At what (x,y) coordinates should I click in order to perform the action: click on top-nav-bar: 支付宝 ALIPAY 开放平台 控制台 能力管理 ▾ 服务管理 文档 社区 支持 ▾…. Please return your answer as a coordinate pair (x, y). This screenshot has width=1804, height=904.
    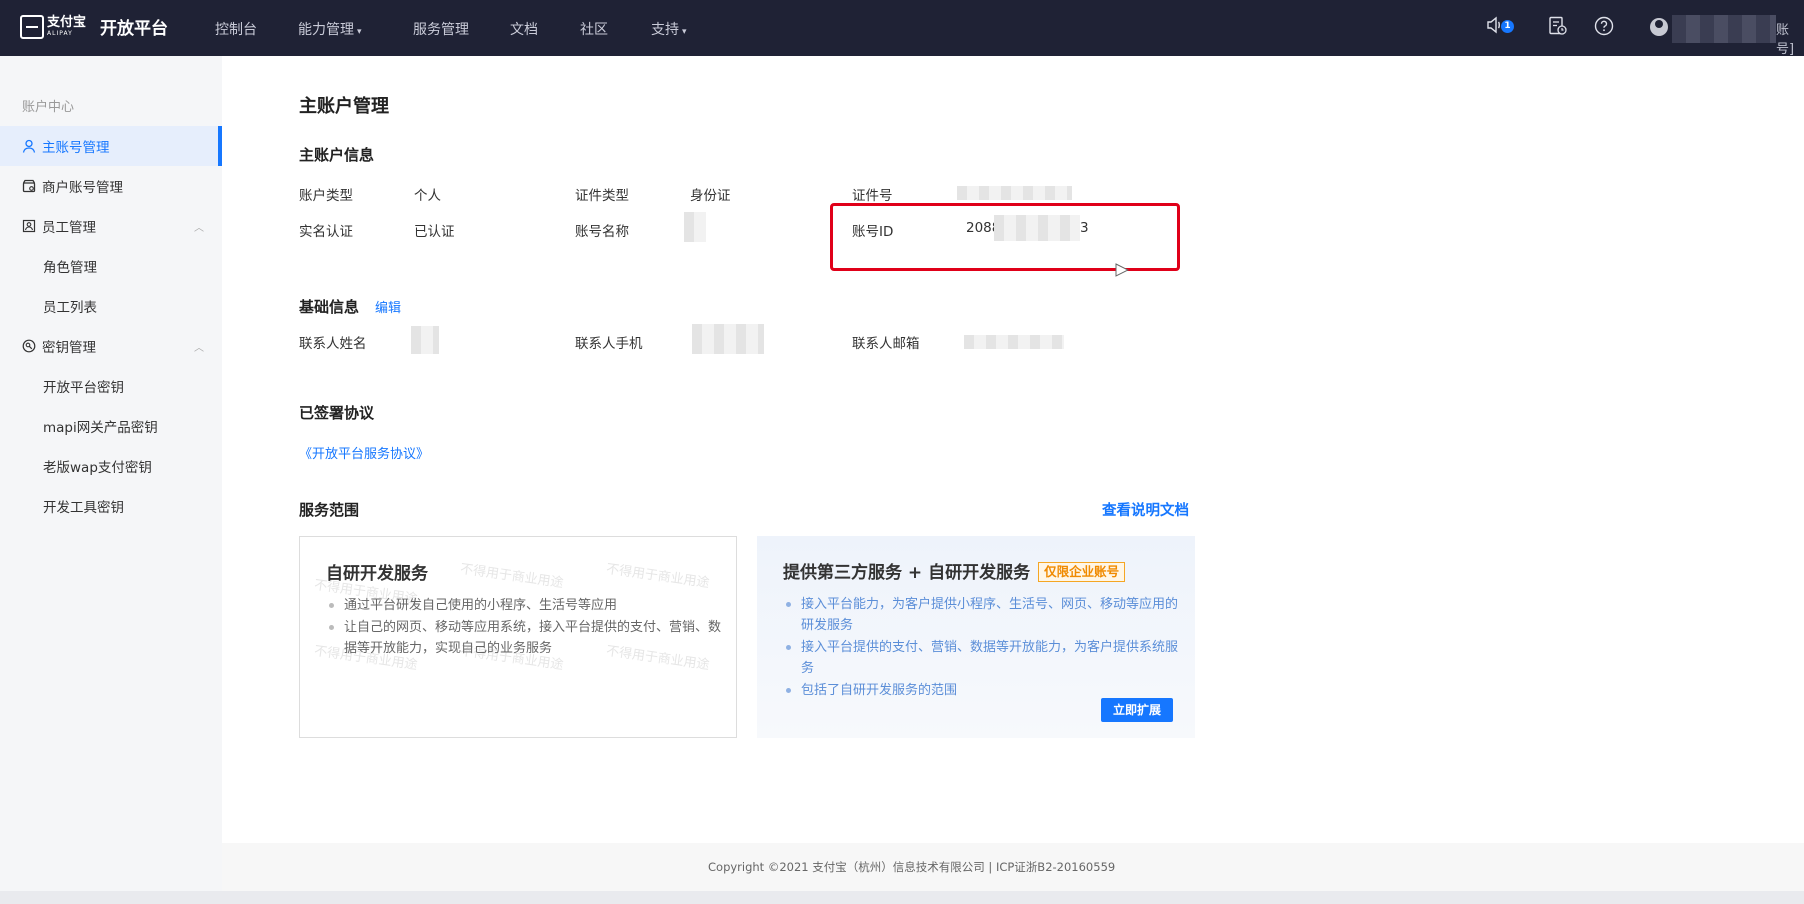
    Looking at the image, I should click on (902, 28).